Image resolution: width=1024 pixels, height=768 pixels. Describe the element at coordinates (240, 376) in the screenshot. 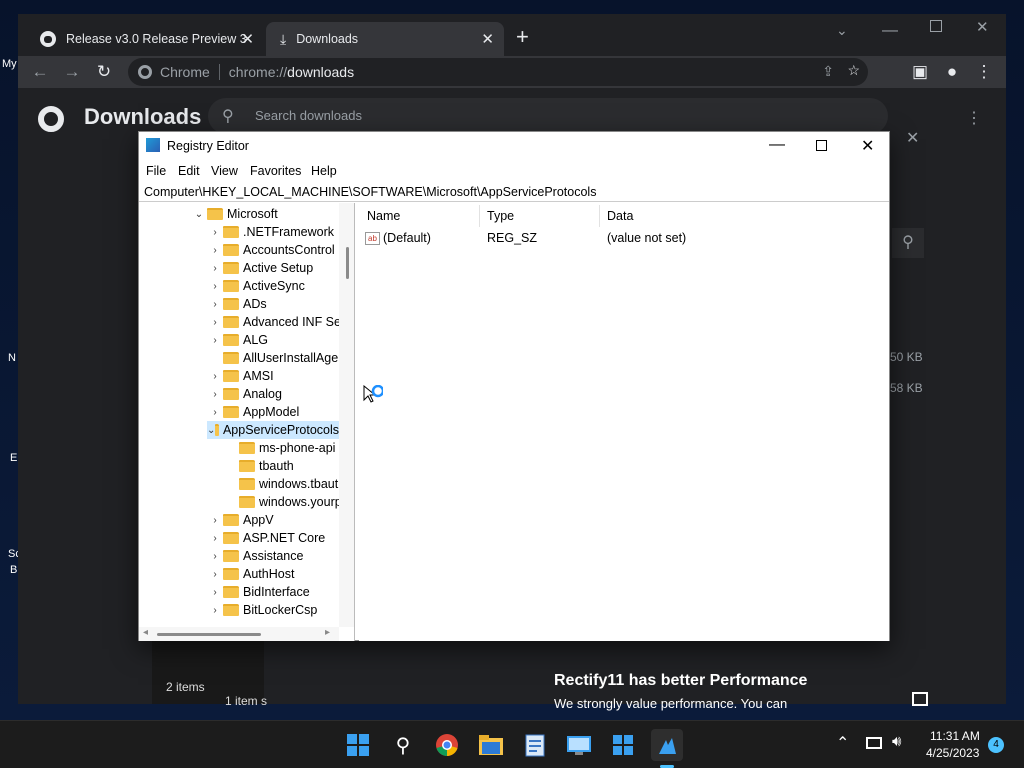

I see `tree-node: › AMSI` at that location.